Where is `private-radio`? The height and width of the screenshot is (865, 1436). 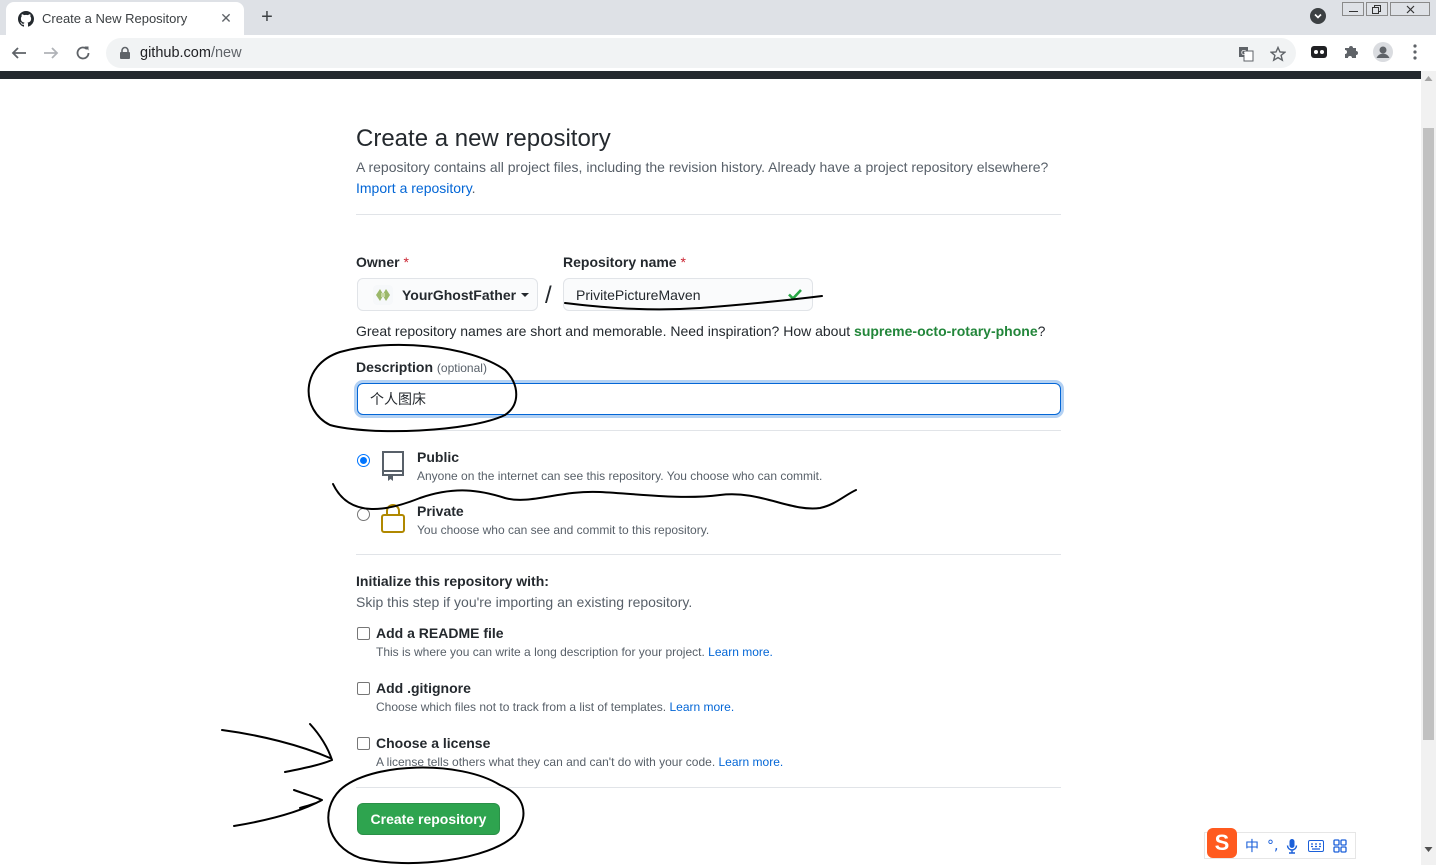 private-radio is located at coordinates (363, 514).